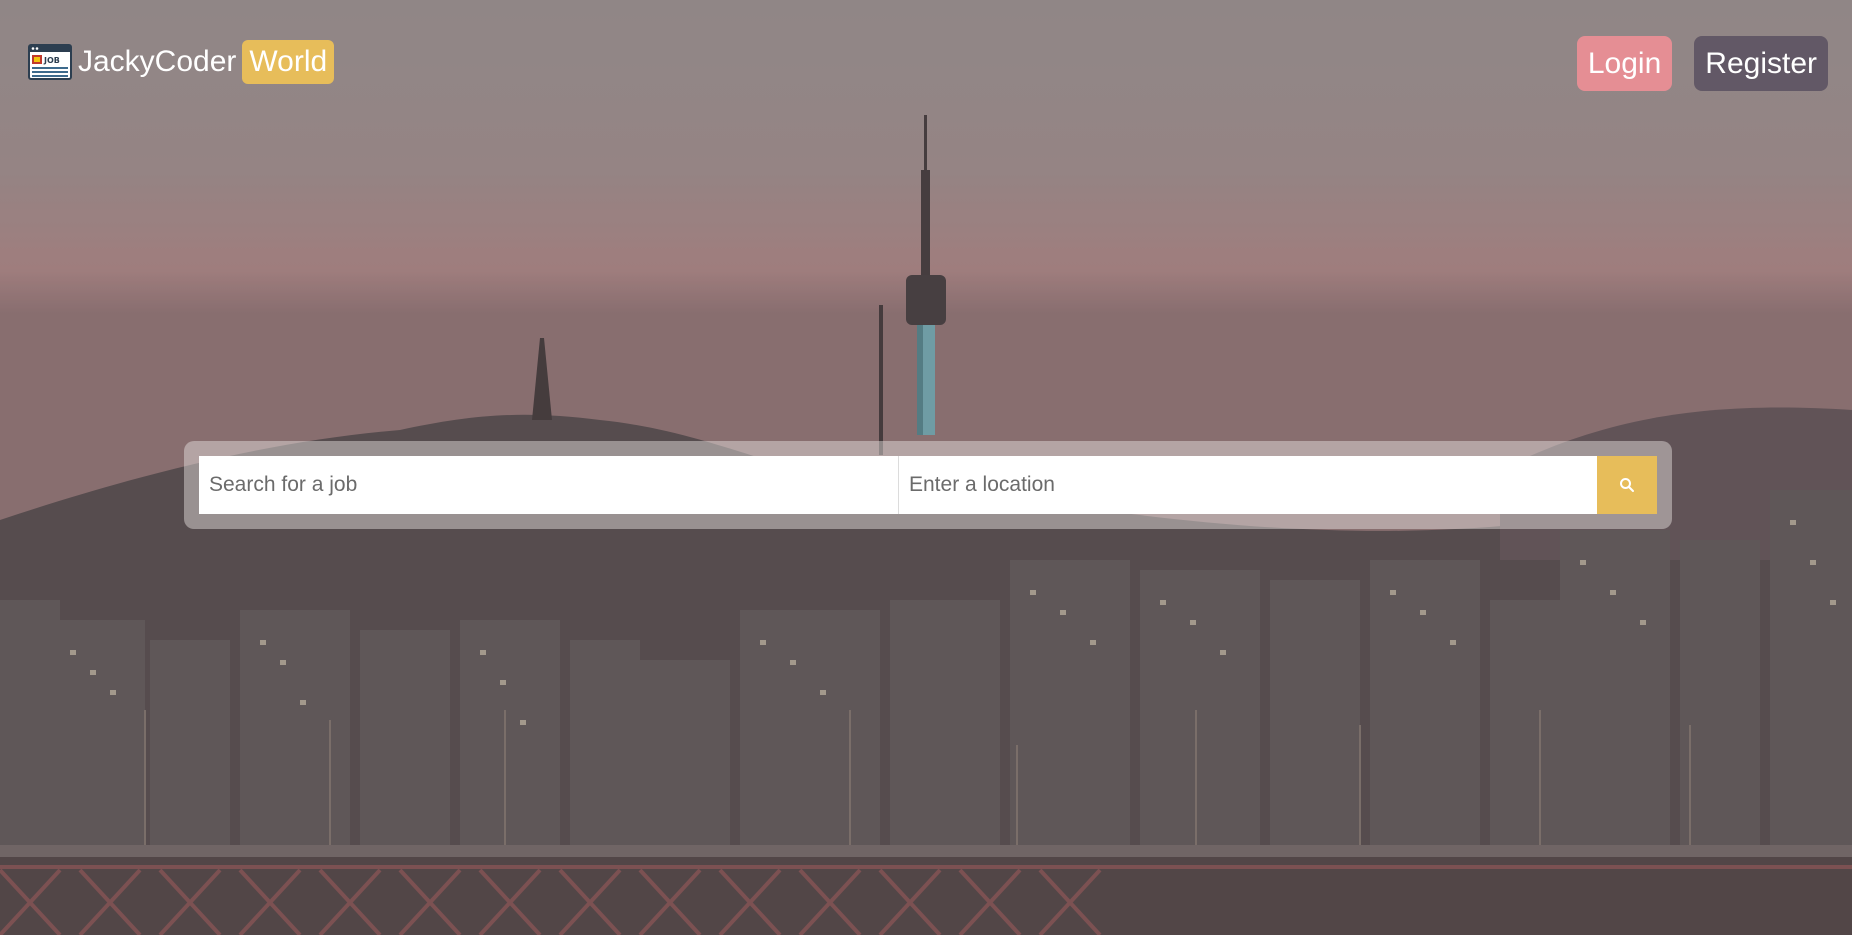 The image size is (1852, 935). What do you see at coordinates (549, 485) in the screenshot?
I see `job-search-input` at bounding box center [549, 485].